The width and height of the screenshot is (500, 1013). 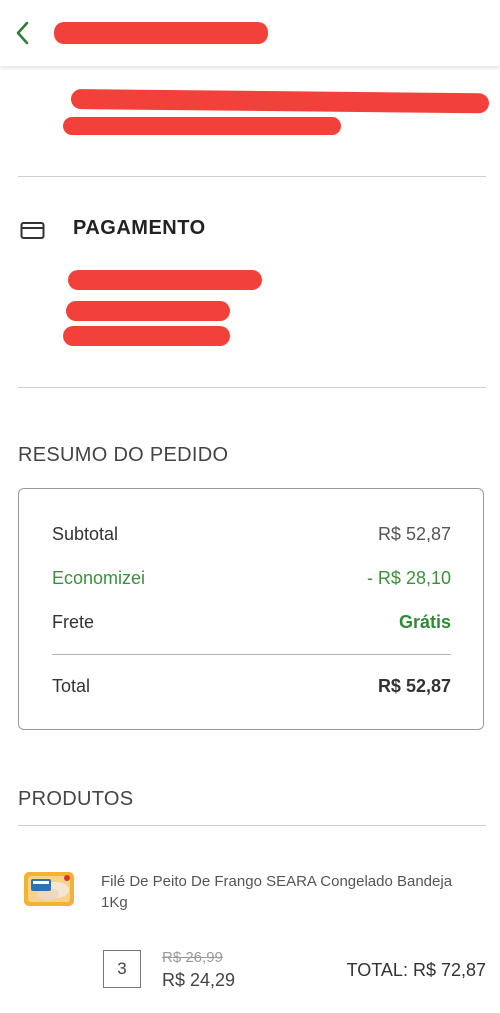 What do you see at coordinates (32, 230) in the screenshot?
I see `credit-card-icon` at bounding box center [32, 230].